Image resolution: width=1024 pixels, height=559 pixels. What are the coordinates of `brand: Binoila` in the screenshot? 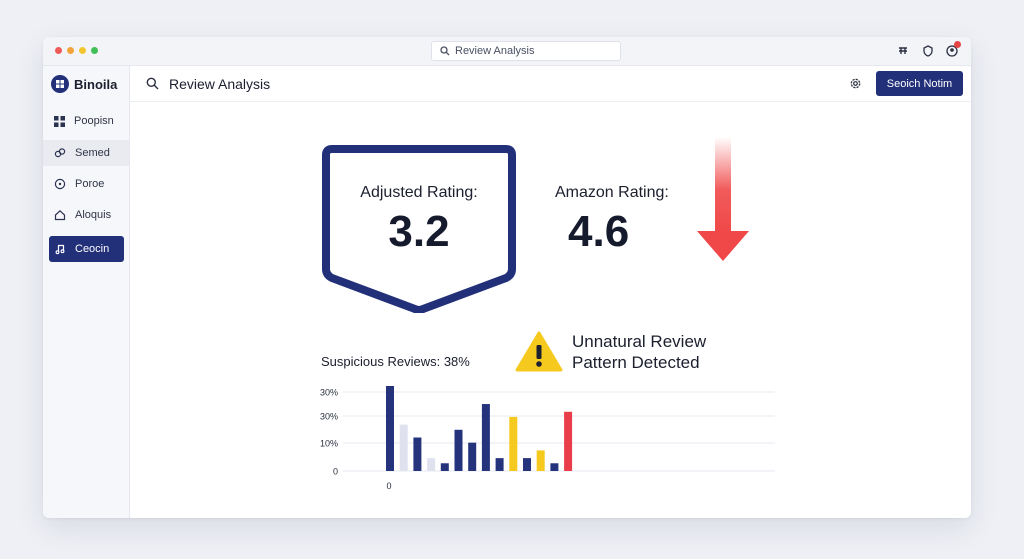 It's located at (84, 84).